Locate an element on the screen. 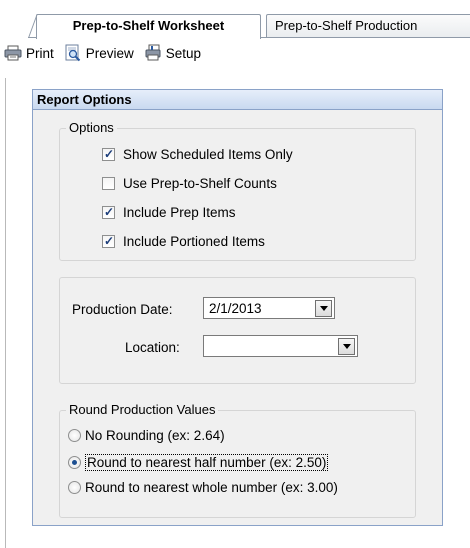 The image size is (470, 548). include-portioned-items-checkbox: ✓ Include Portioned Items is located at coordinates (183, 241).